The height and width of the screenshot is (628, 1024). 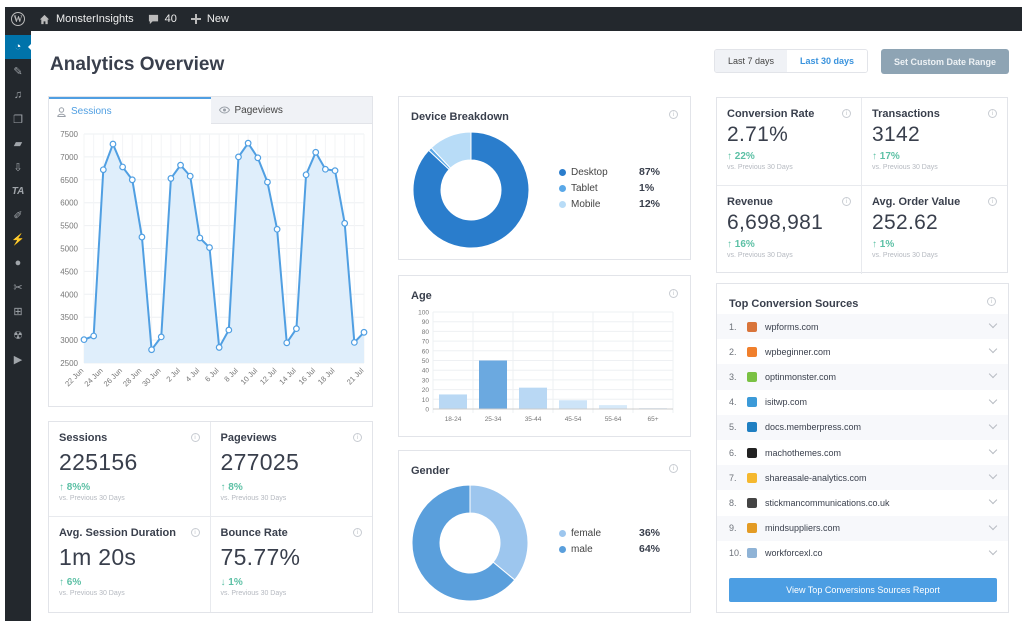 I want to click on source-row: 9. mindsuppliers.com, so click(x=862, y=528).